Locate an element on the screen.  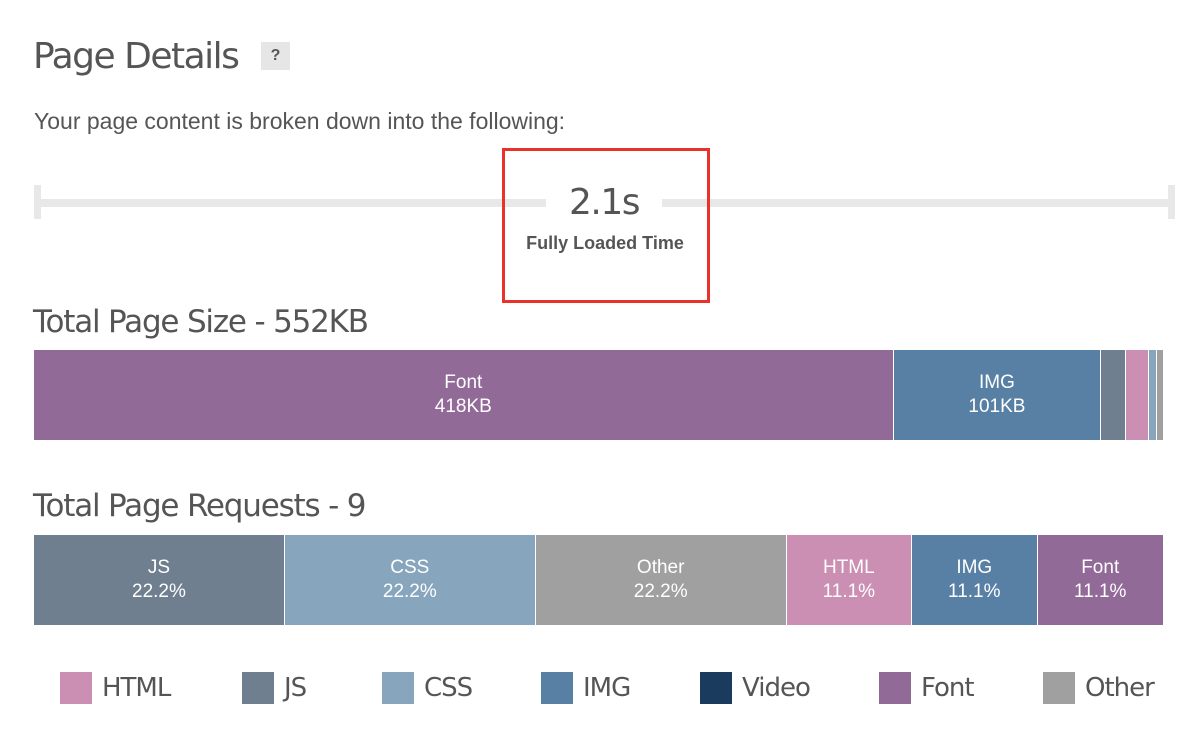
requests-segment-font: Font 11.1% is located at coordinates (1100, 580).